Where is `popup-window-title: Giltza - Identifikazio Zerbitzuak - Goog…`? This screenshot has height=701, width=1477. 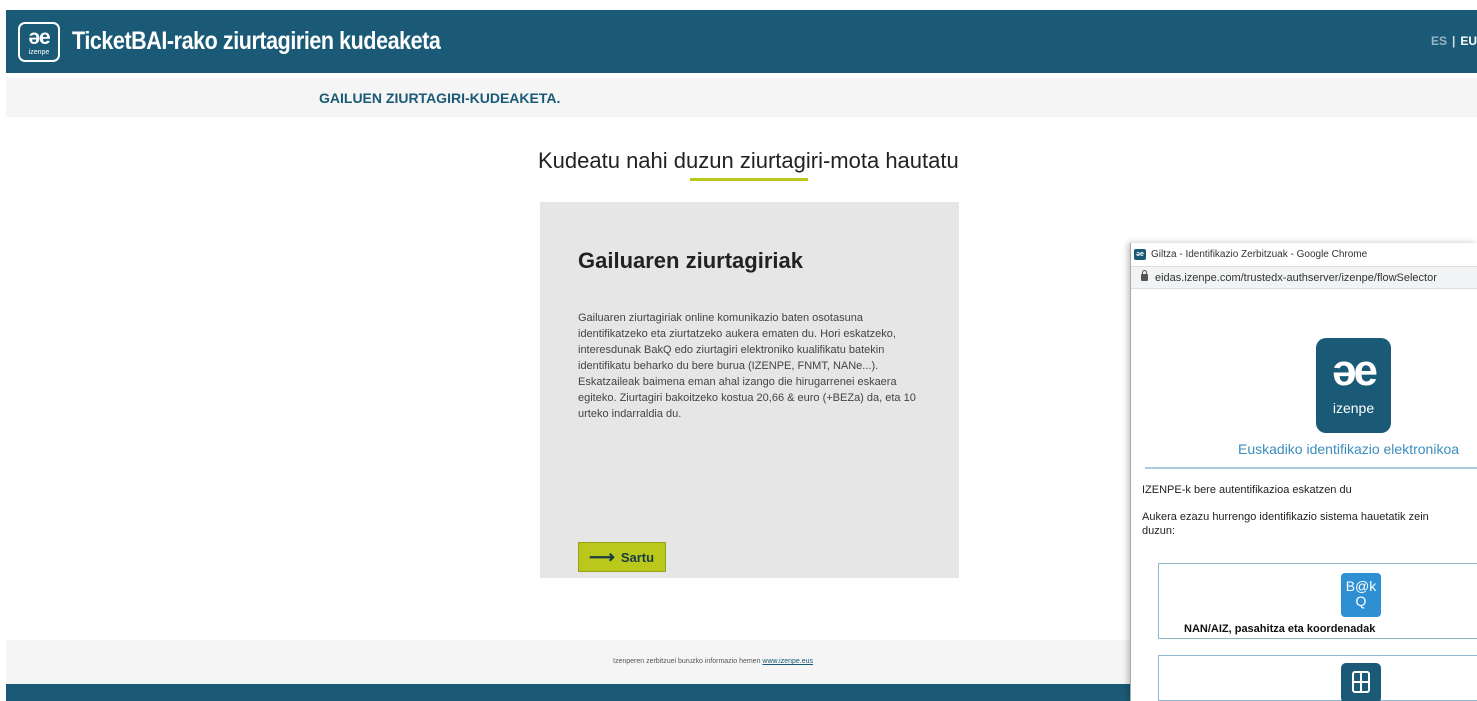
popup-window-title: Giltza - Identifikazio Zerbitzuak - Goog… is located at coordinates (1259, 254).